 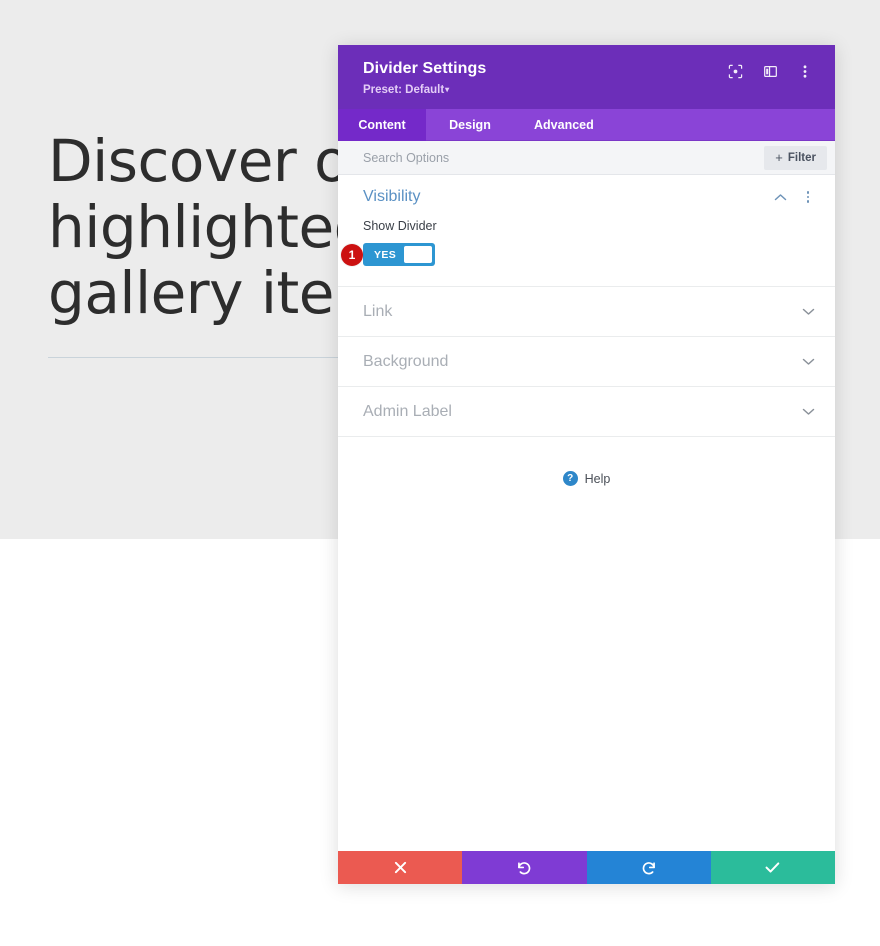 What do you see at coordinates (564, 125) in the screenshot?
I see `tab-advanced: Advanced` at bounding box center [564, 125].